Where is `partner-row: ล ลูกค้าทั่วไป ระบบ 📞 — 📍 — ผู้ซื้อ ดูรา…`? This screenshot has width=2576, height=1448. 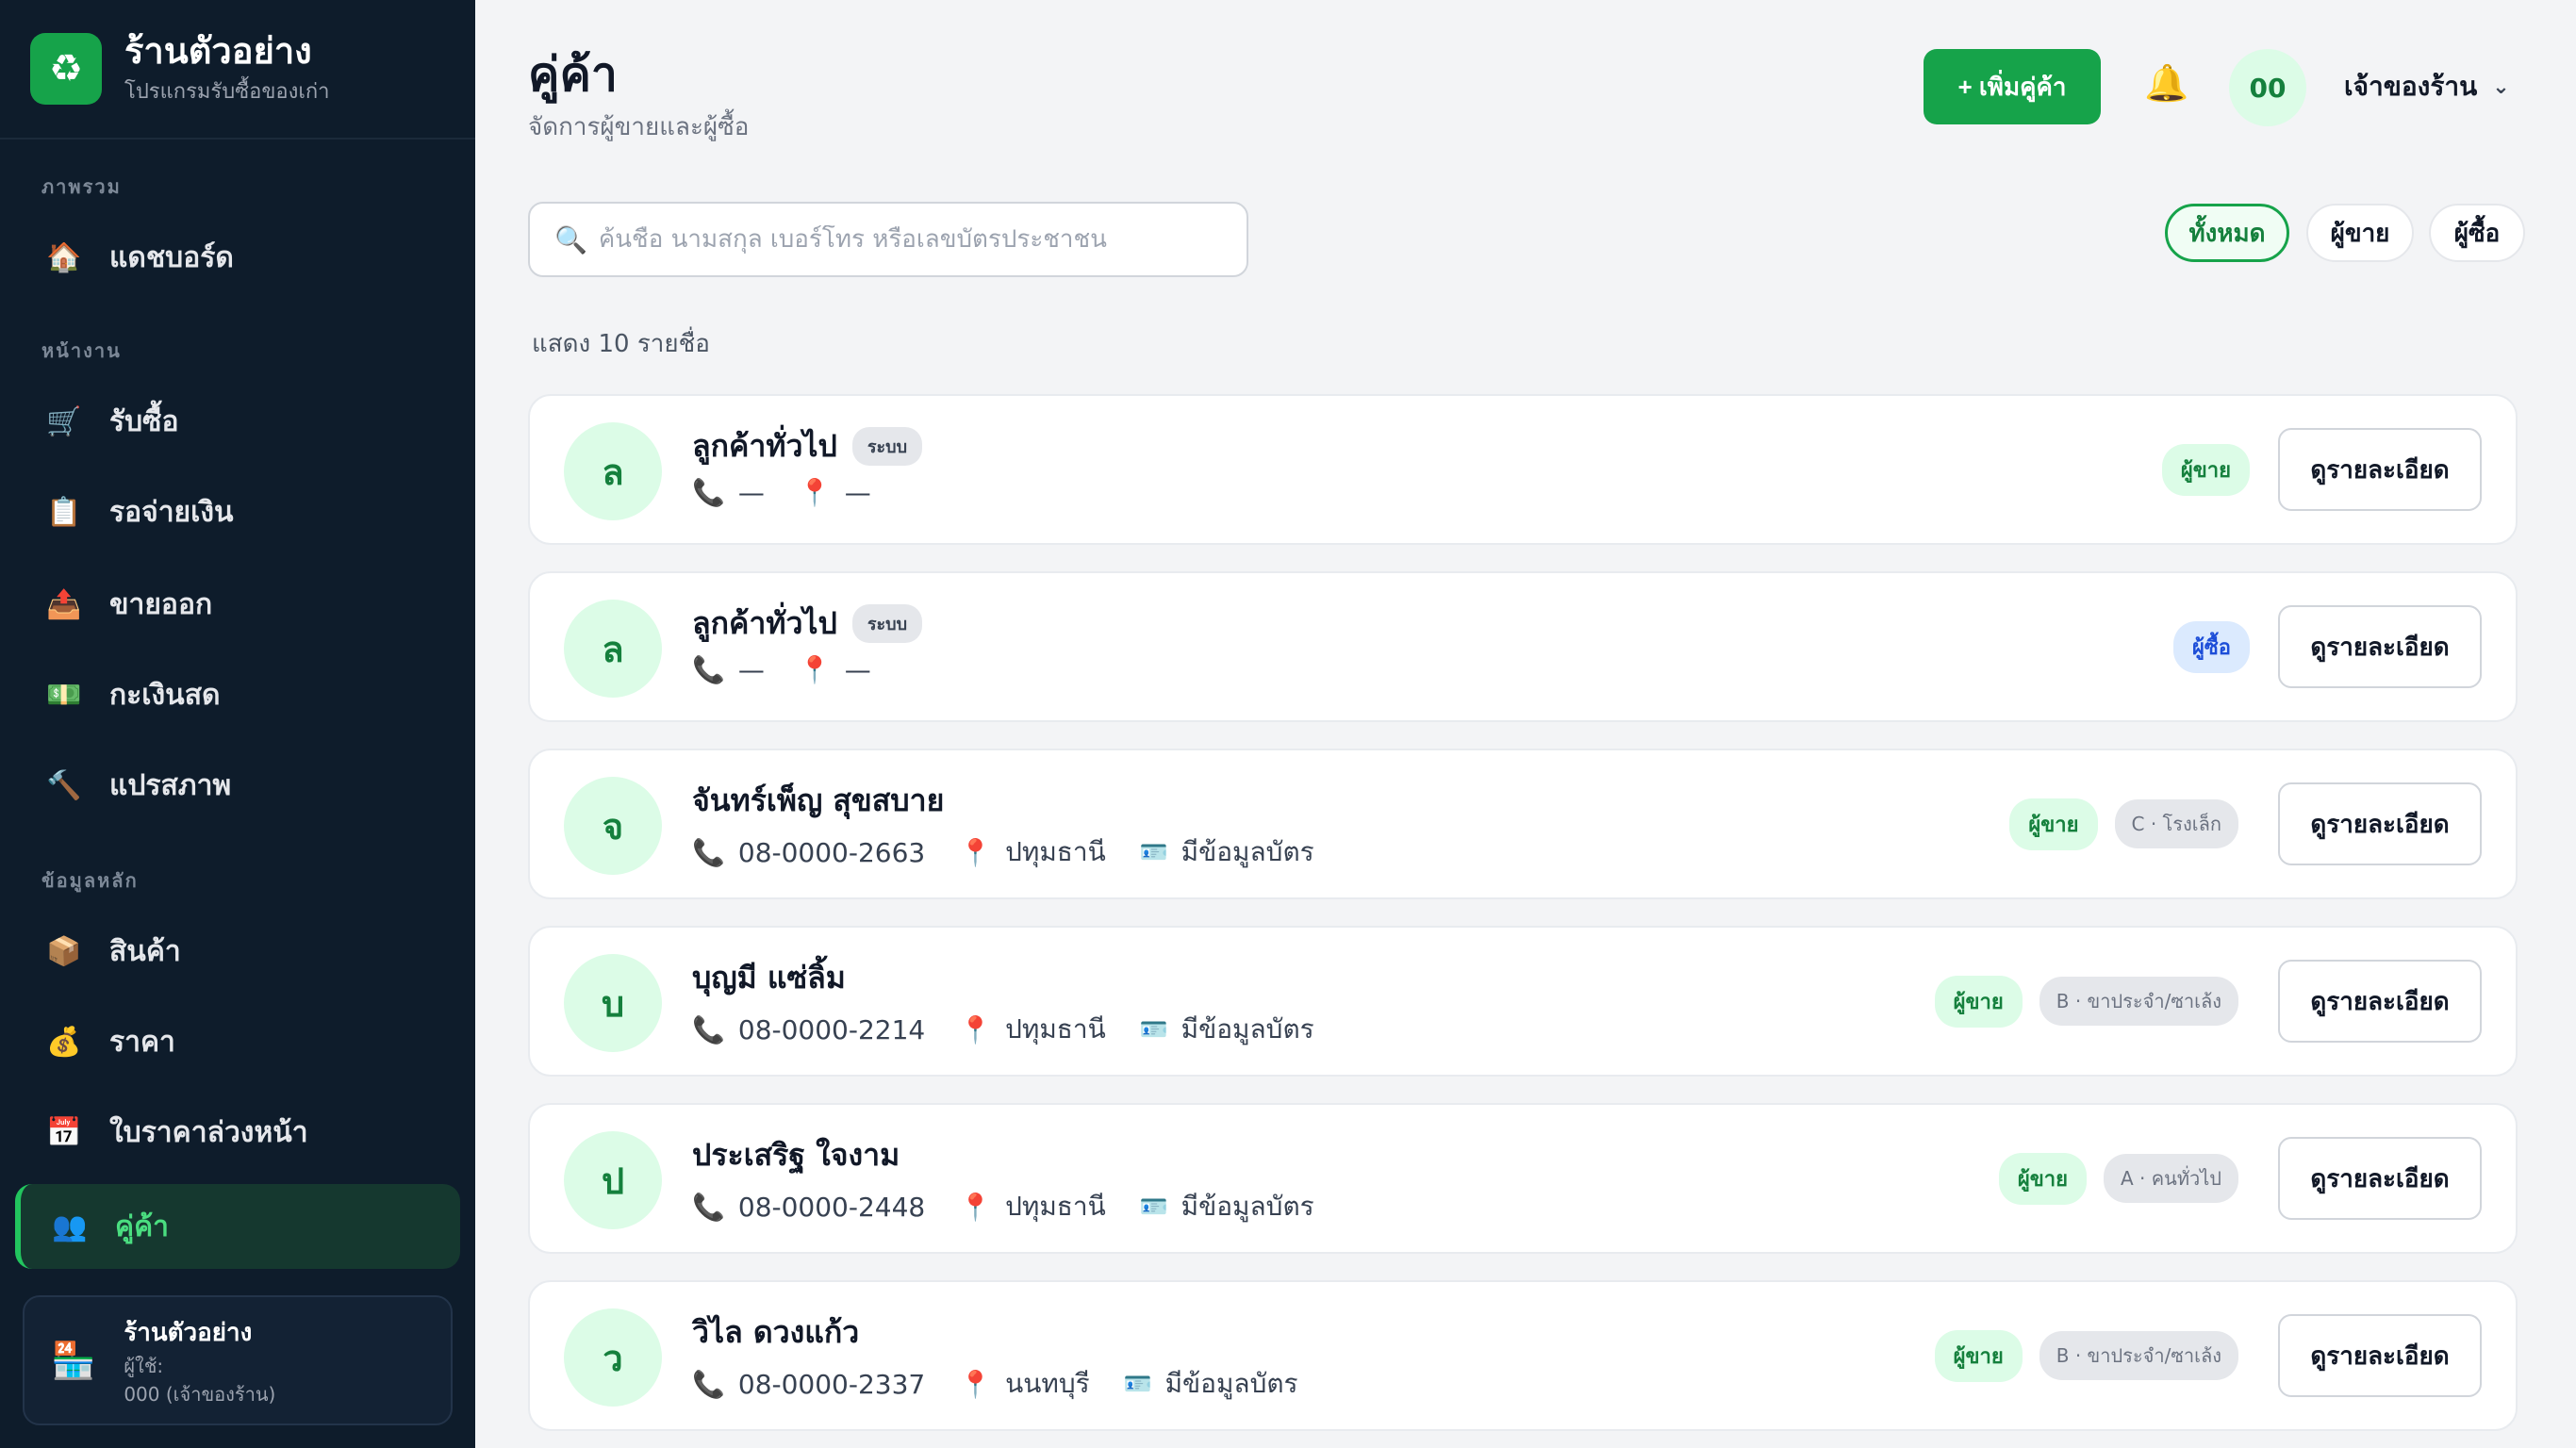
partner-row: ล ลูกค้าทั่วไป ระบบ 📞 — 📍 — ผู้ซื้อ ดูรา… is located at coordinates (1523, 646).